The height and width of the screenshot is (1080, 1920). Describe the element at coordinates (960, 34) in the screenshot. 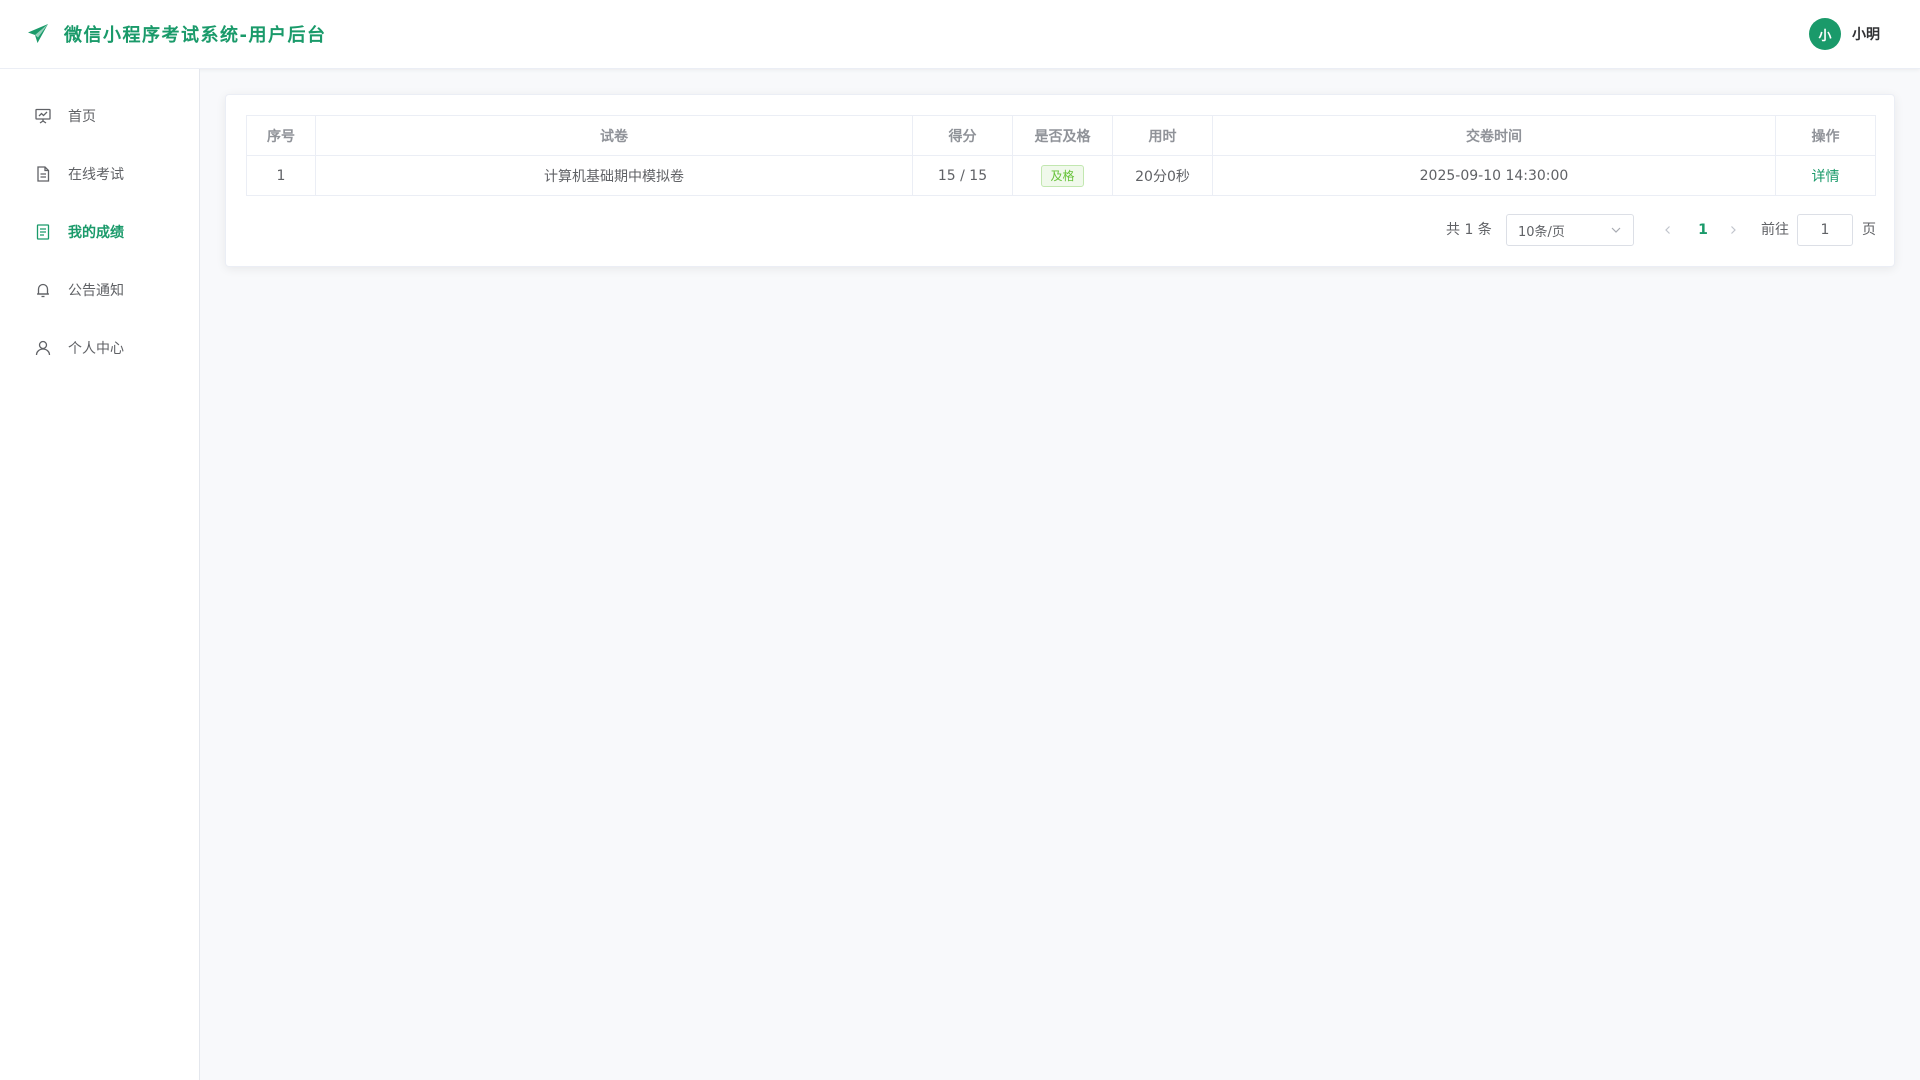

I see `top-header: 微信小程序考试系统-用户后台 小 小明` at that location.